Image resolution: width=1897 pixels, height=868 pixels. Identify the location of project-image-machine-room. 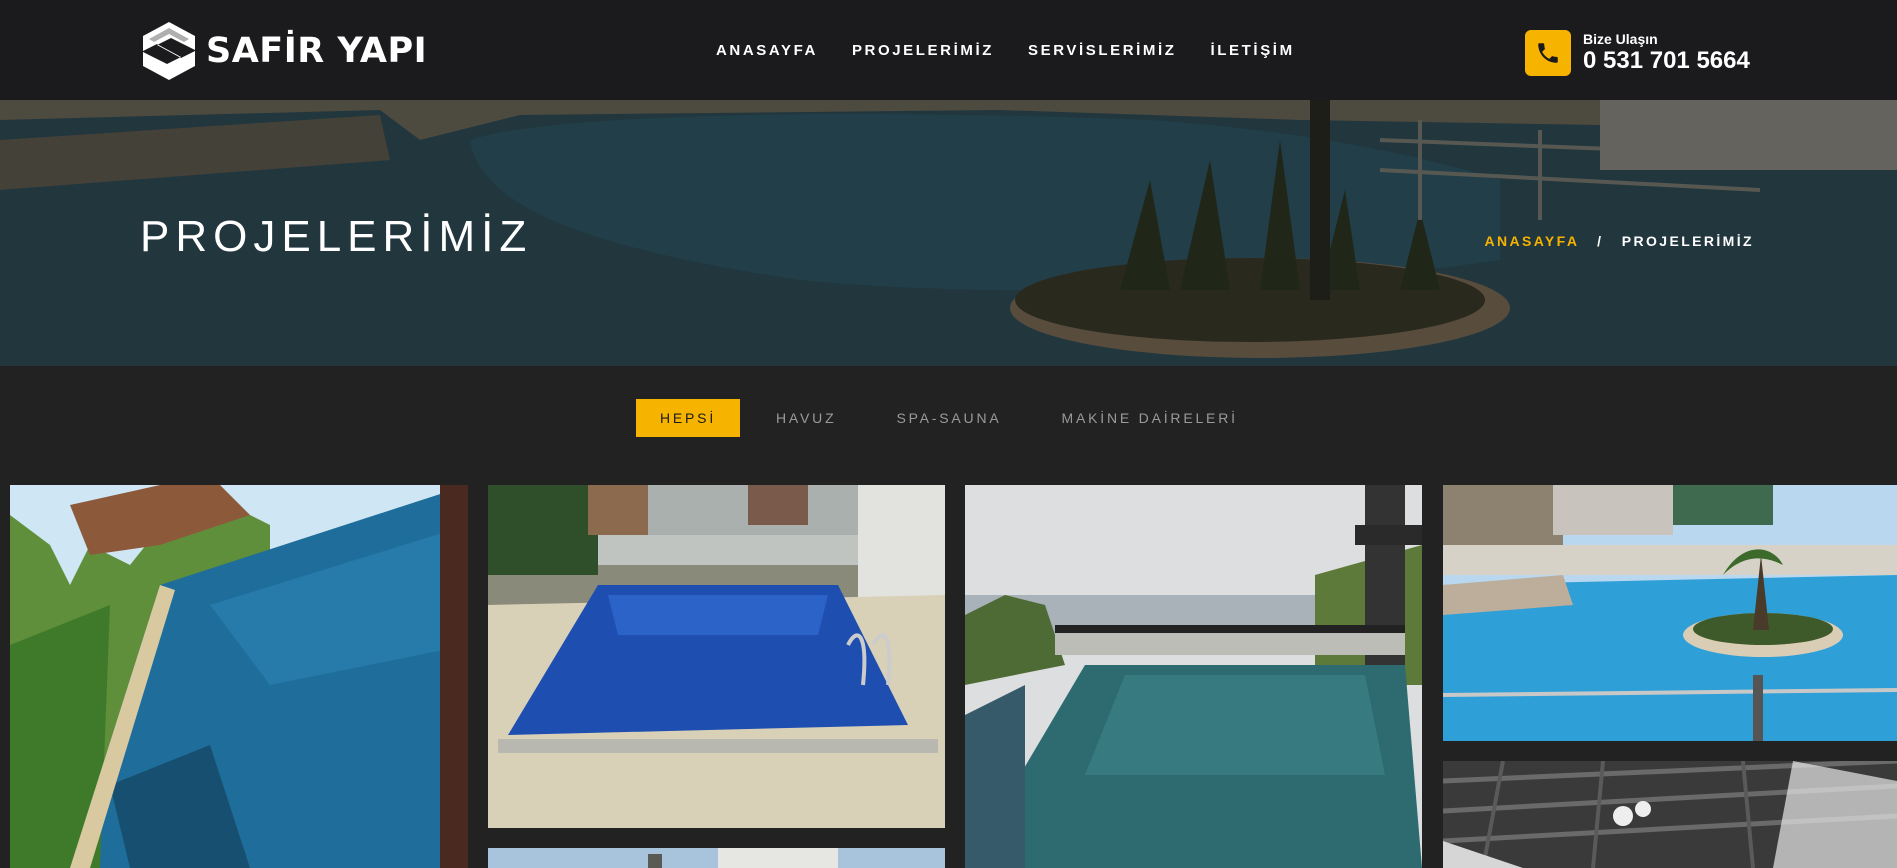
(1670, 814).